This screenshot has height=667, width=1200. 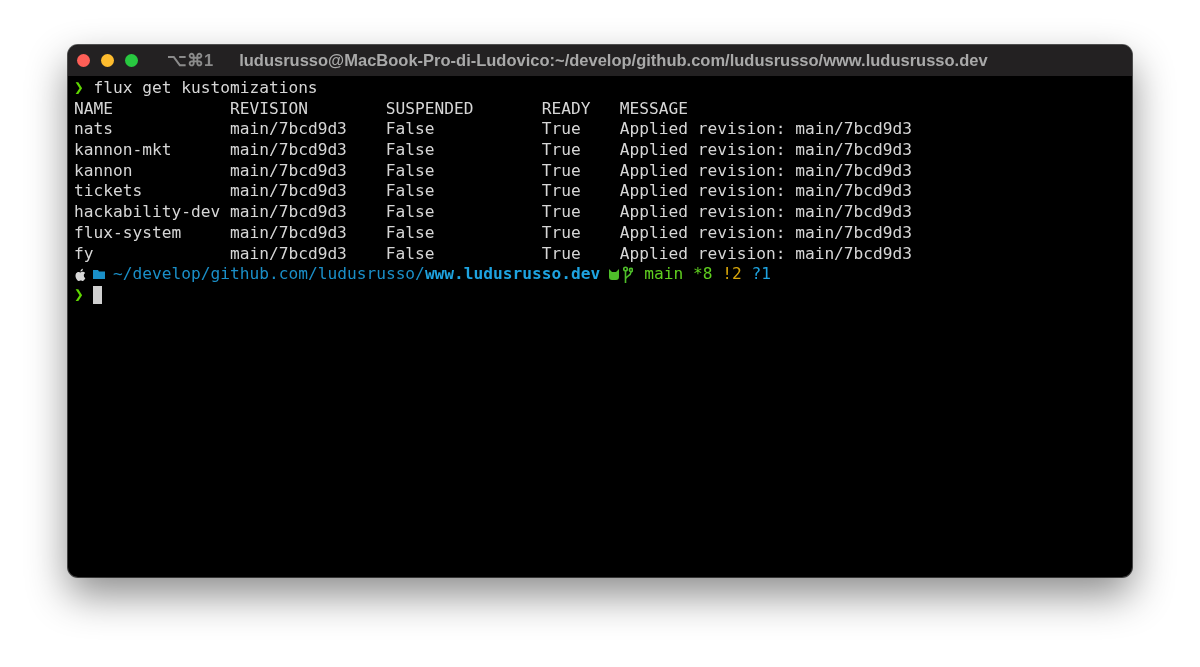 What do you see at coordinates (664, 274) in the screenshot?
I see `branch-name: main` at bounding box center [664, 274].